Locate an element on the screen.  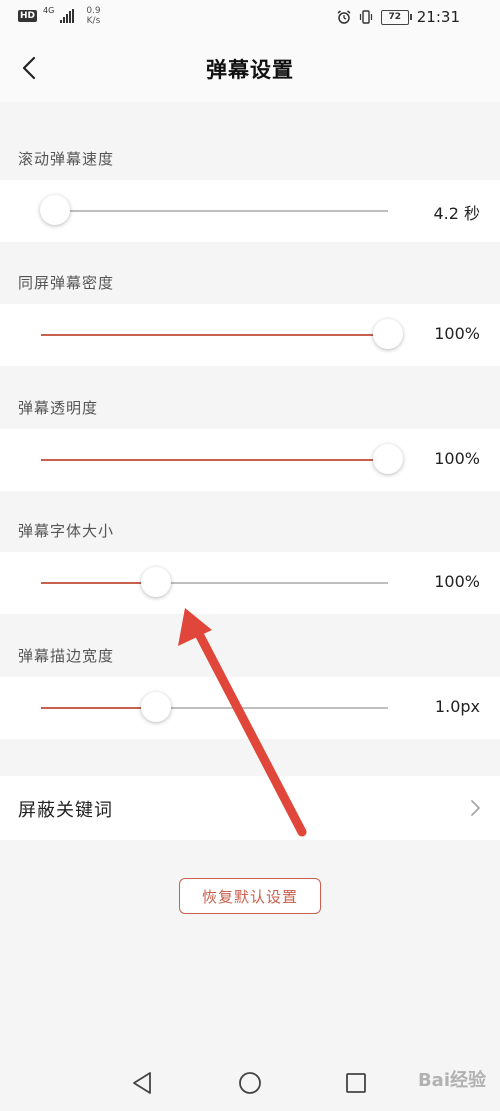
blocked-keywords-row: 屏蔽关键词 is located at coordinates (250, 808).